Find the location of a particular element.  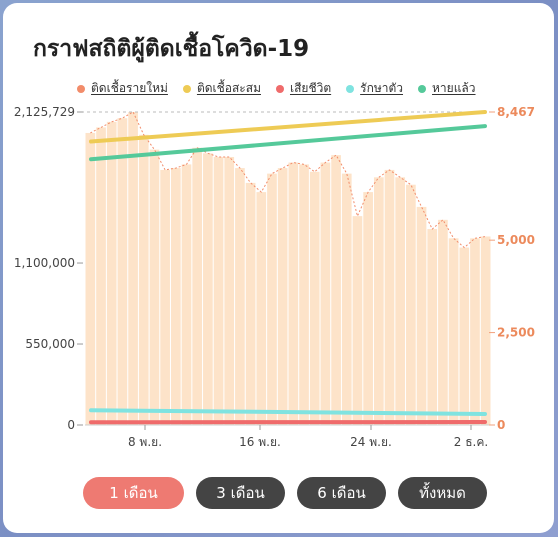

line-recovered is located at coordinates (288, 143).